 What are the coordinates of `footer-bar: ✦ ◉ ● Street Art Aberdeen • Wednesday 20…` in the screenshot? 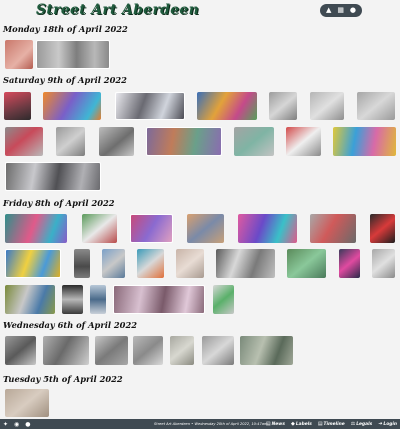 It's located at (200, 424).